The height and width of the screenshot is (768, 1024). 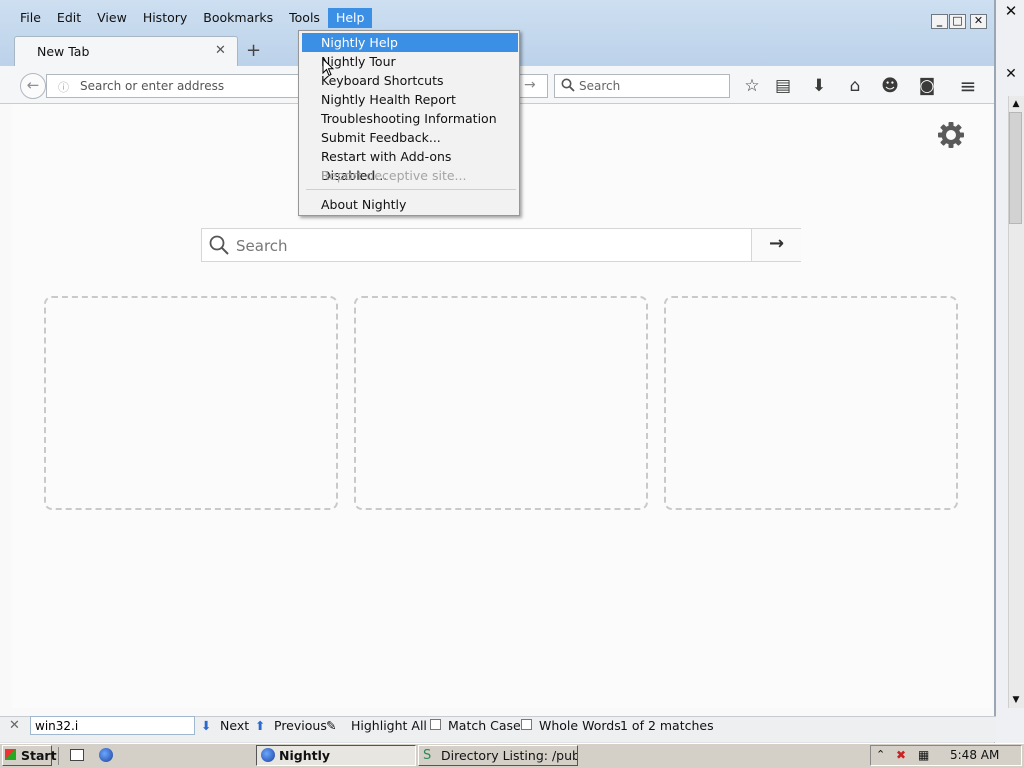 I want to click on help-menu-item-troubleshooting: Troubleshooting Information, so click(x=410, y=118).